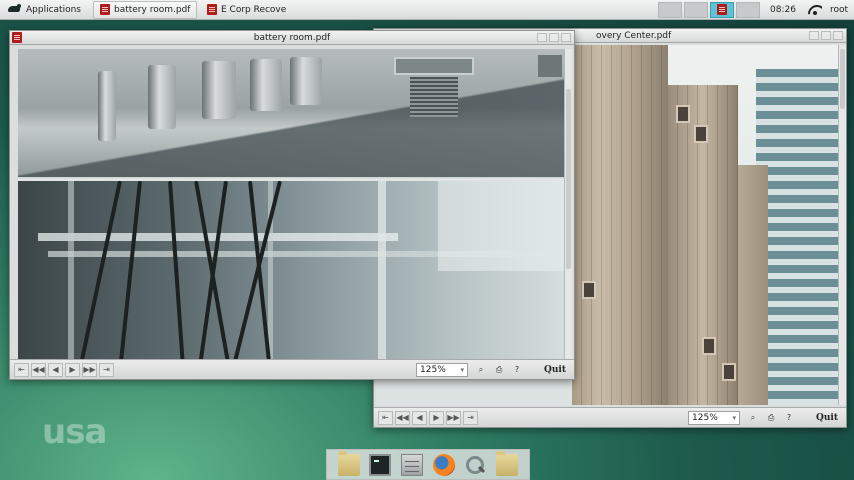  What do you see at coordinates (74, 432) in the screenshot?
I see `network-logo-watermark: usa` at bounding box center [74, 432].